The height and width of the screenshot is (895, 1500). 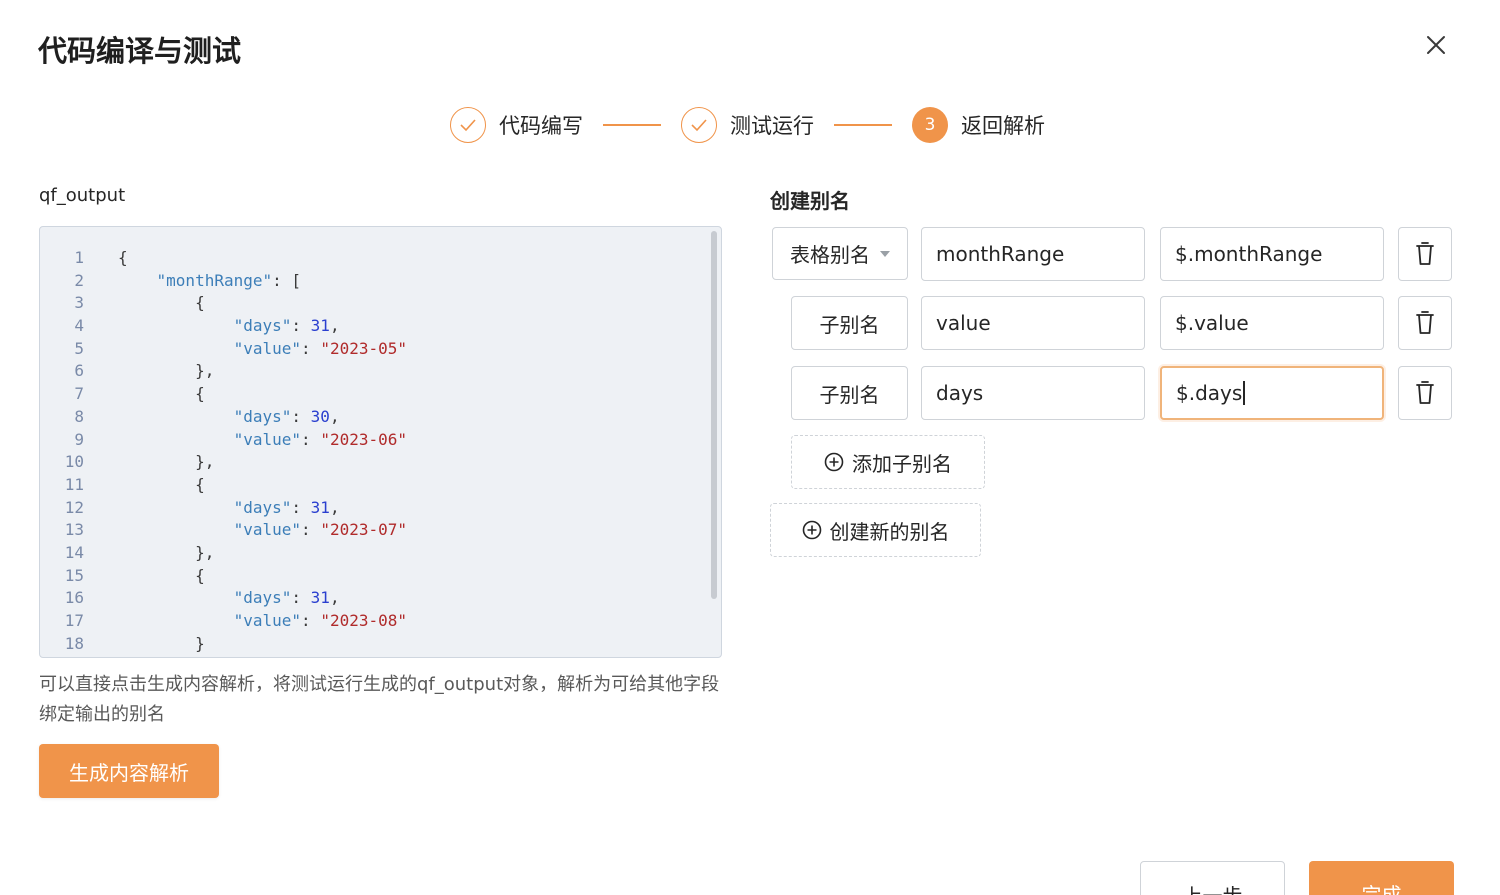 I want to click on code-line: 1{, so click(x=101, y=257).